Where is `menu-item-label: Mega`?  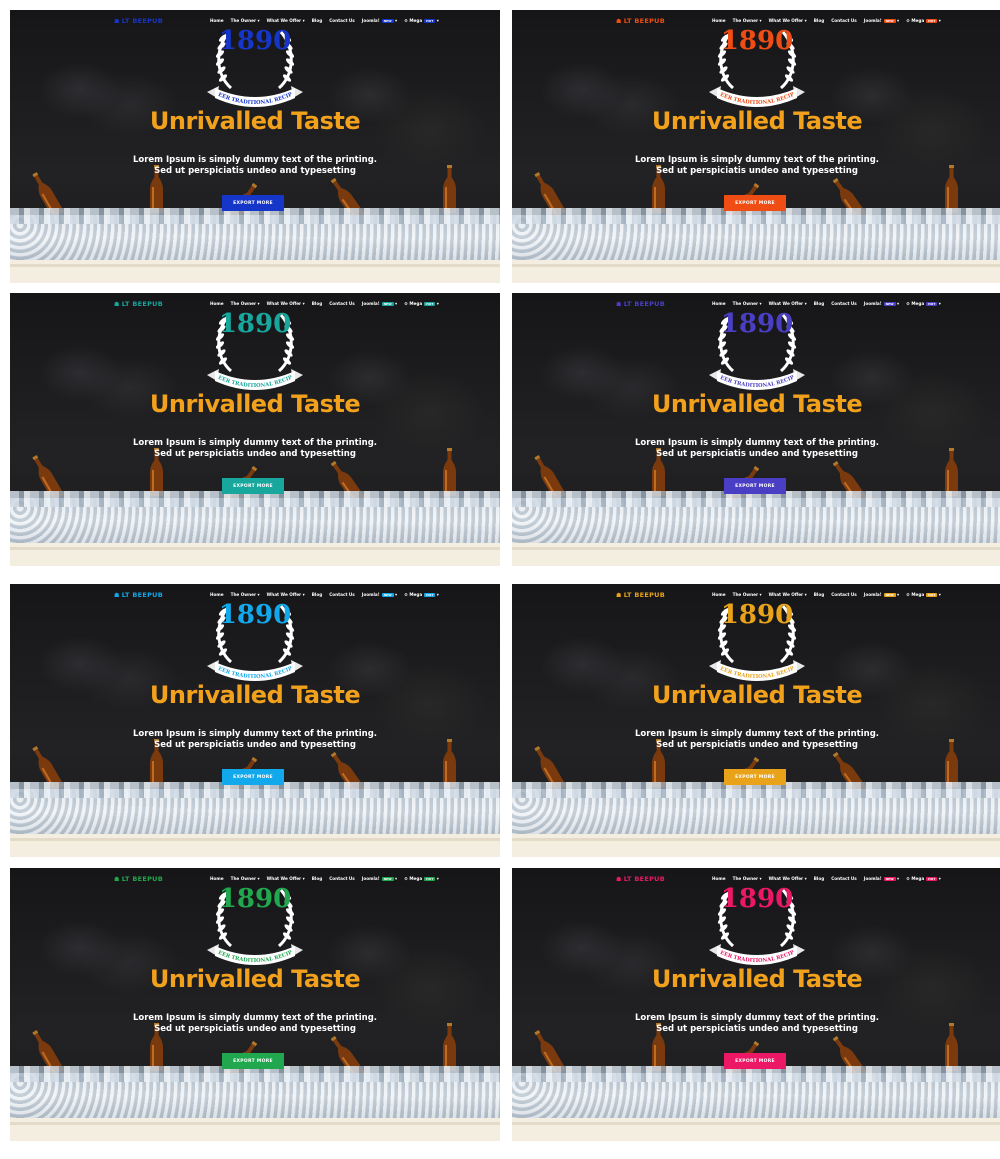 menu-item-label: Mega is located at coordinates (416, 594).